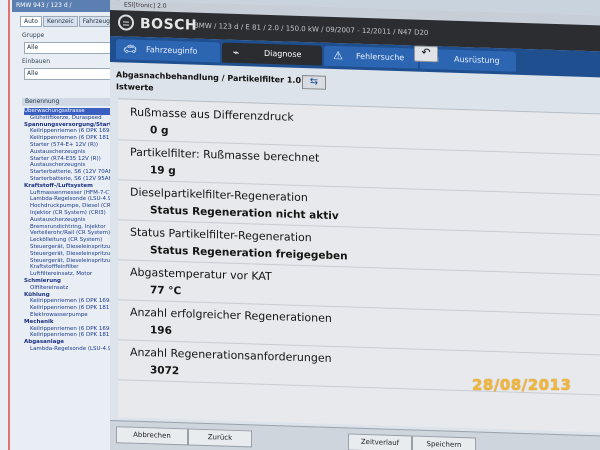 The width and height of the screenshot is (600, 450). I want to click on tree-item: Elektrowasserpumpe, so click(71, 315).